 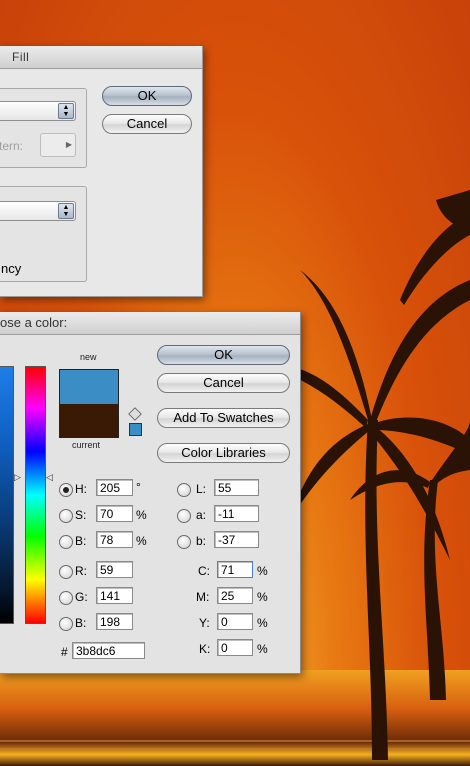 What do you see at coordinates (262, 597) in the screenshot?
I see `magenta-unit: %` at bounding box center [262, 597].